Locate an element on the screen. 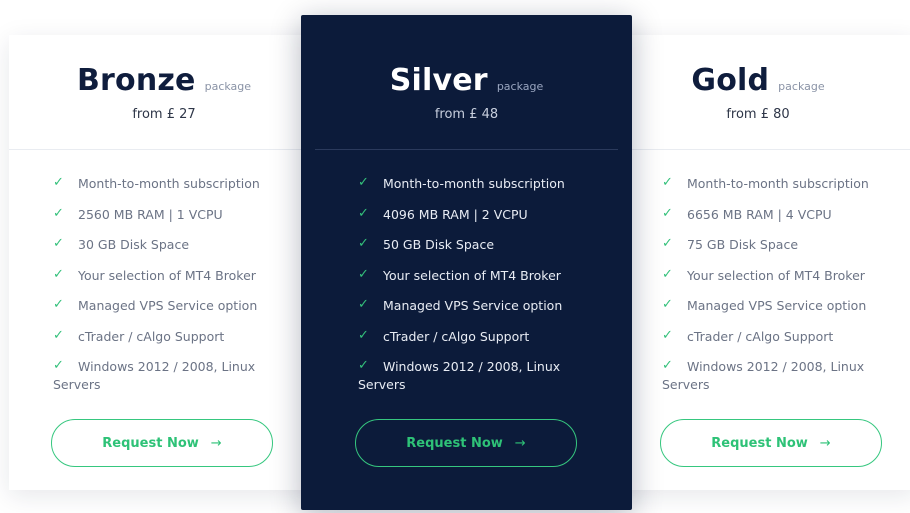  feature-item: ✓ 50 GB Disk Space is located at coordinates (426, 244).